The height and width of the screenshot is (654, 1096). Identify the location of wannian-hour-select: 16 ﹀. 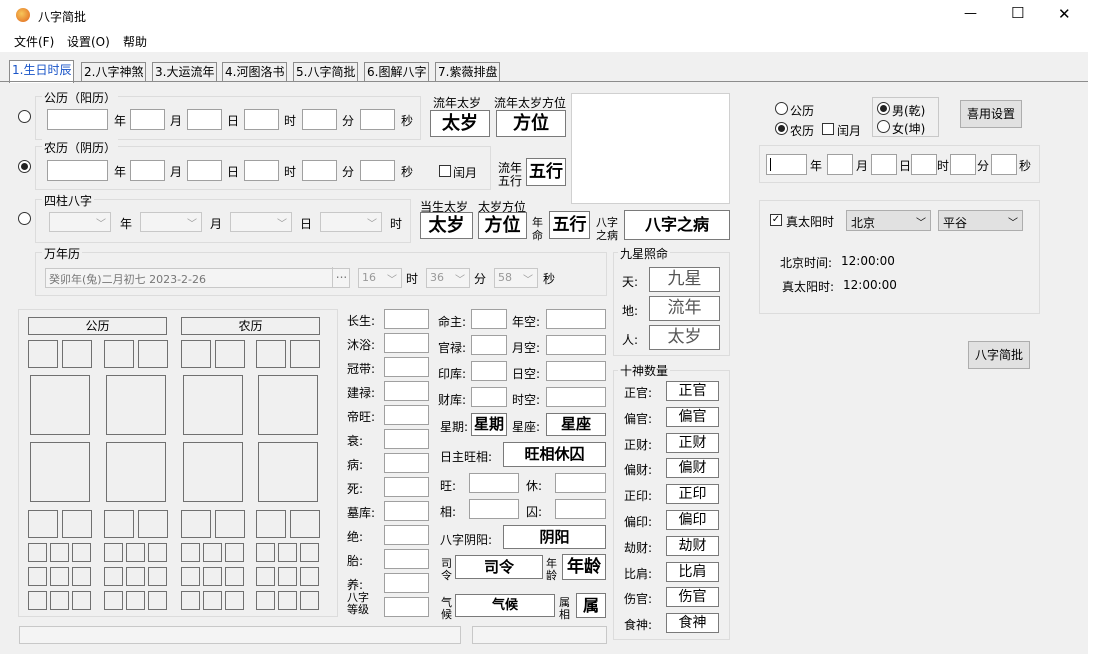
(380, 278).